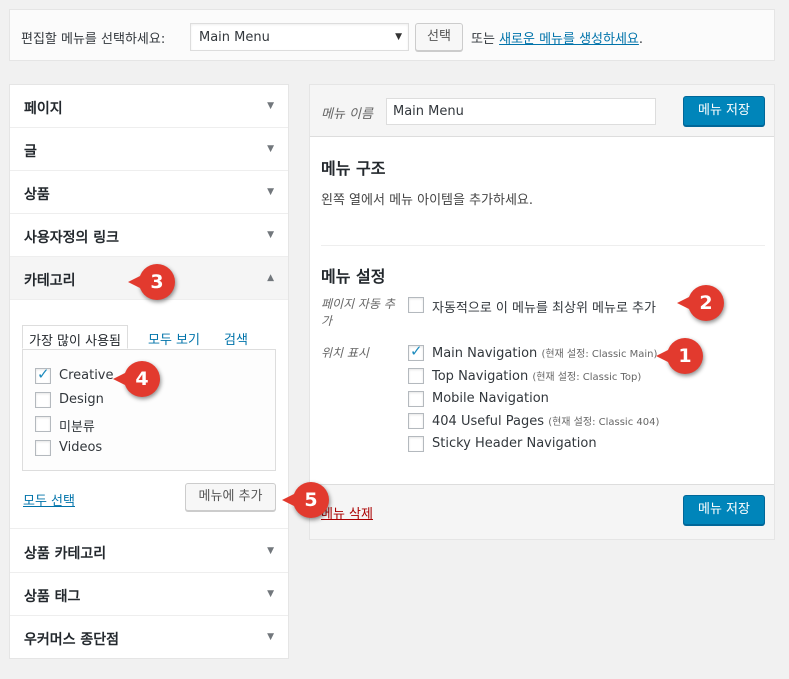  Describe the element at coordinates (483, 39) in the screenshot. I see `or-text: 또는` at that location.